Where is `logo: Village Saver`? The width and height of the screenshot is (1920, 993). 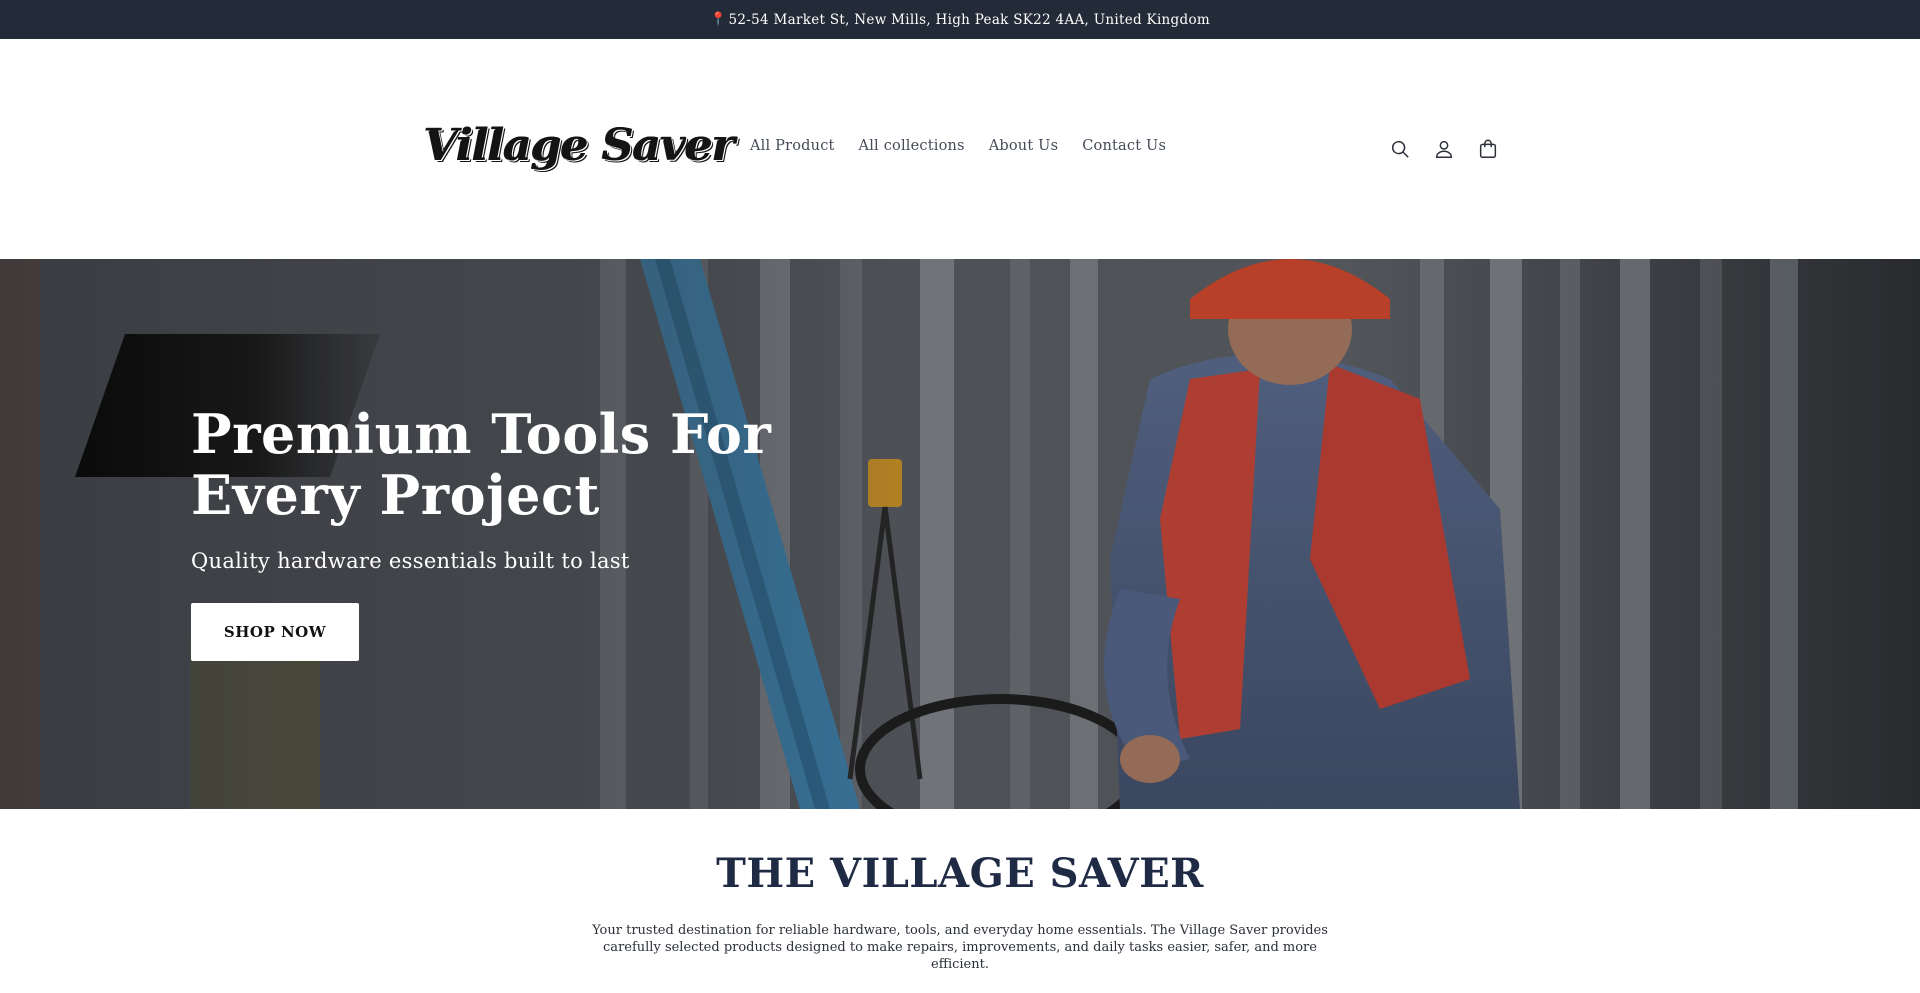
logo: Village Saver is located at coordinates (579, 145).